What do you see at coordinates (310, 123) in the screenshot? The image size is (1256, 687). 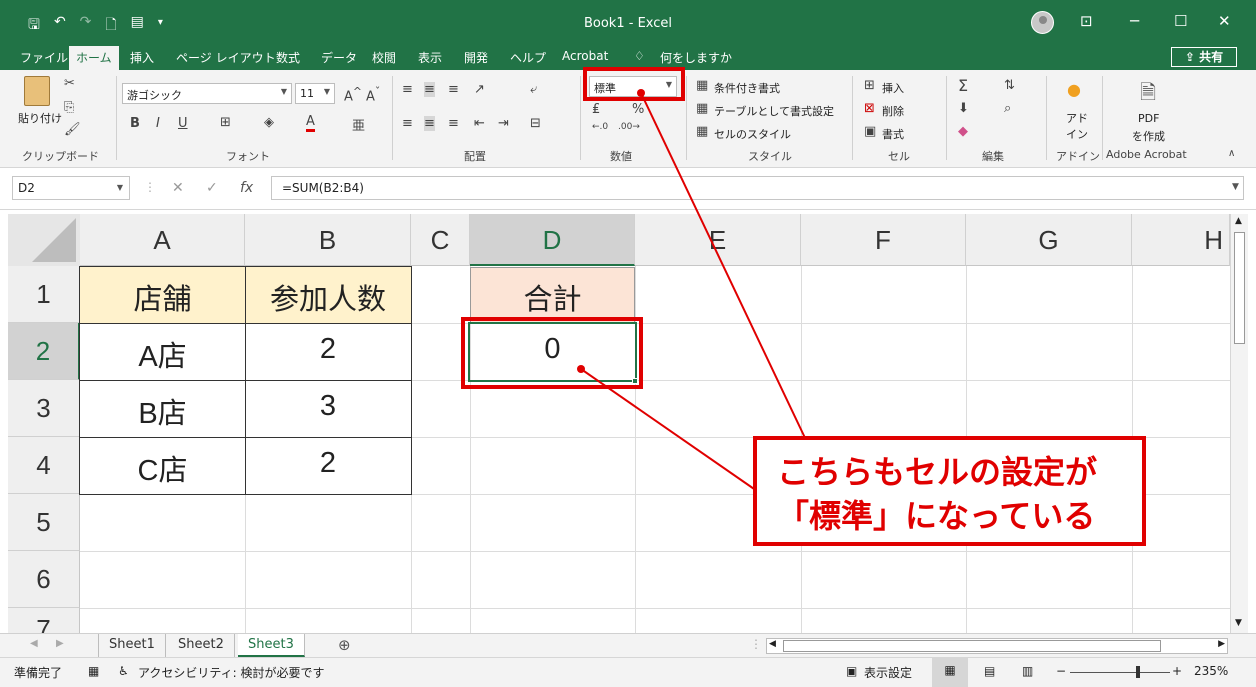 I see `font-color-icon: A` at bounding box center [310, 123].